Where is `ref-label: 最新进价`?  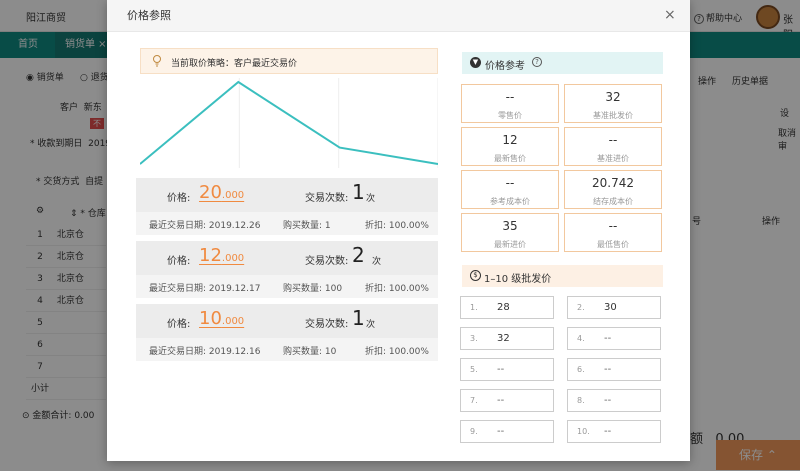 ref-label: 最新进价 is located at coordinates (510, 244).